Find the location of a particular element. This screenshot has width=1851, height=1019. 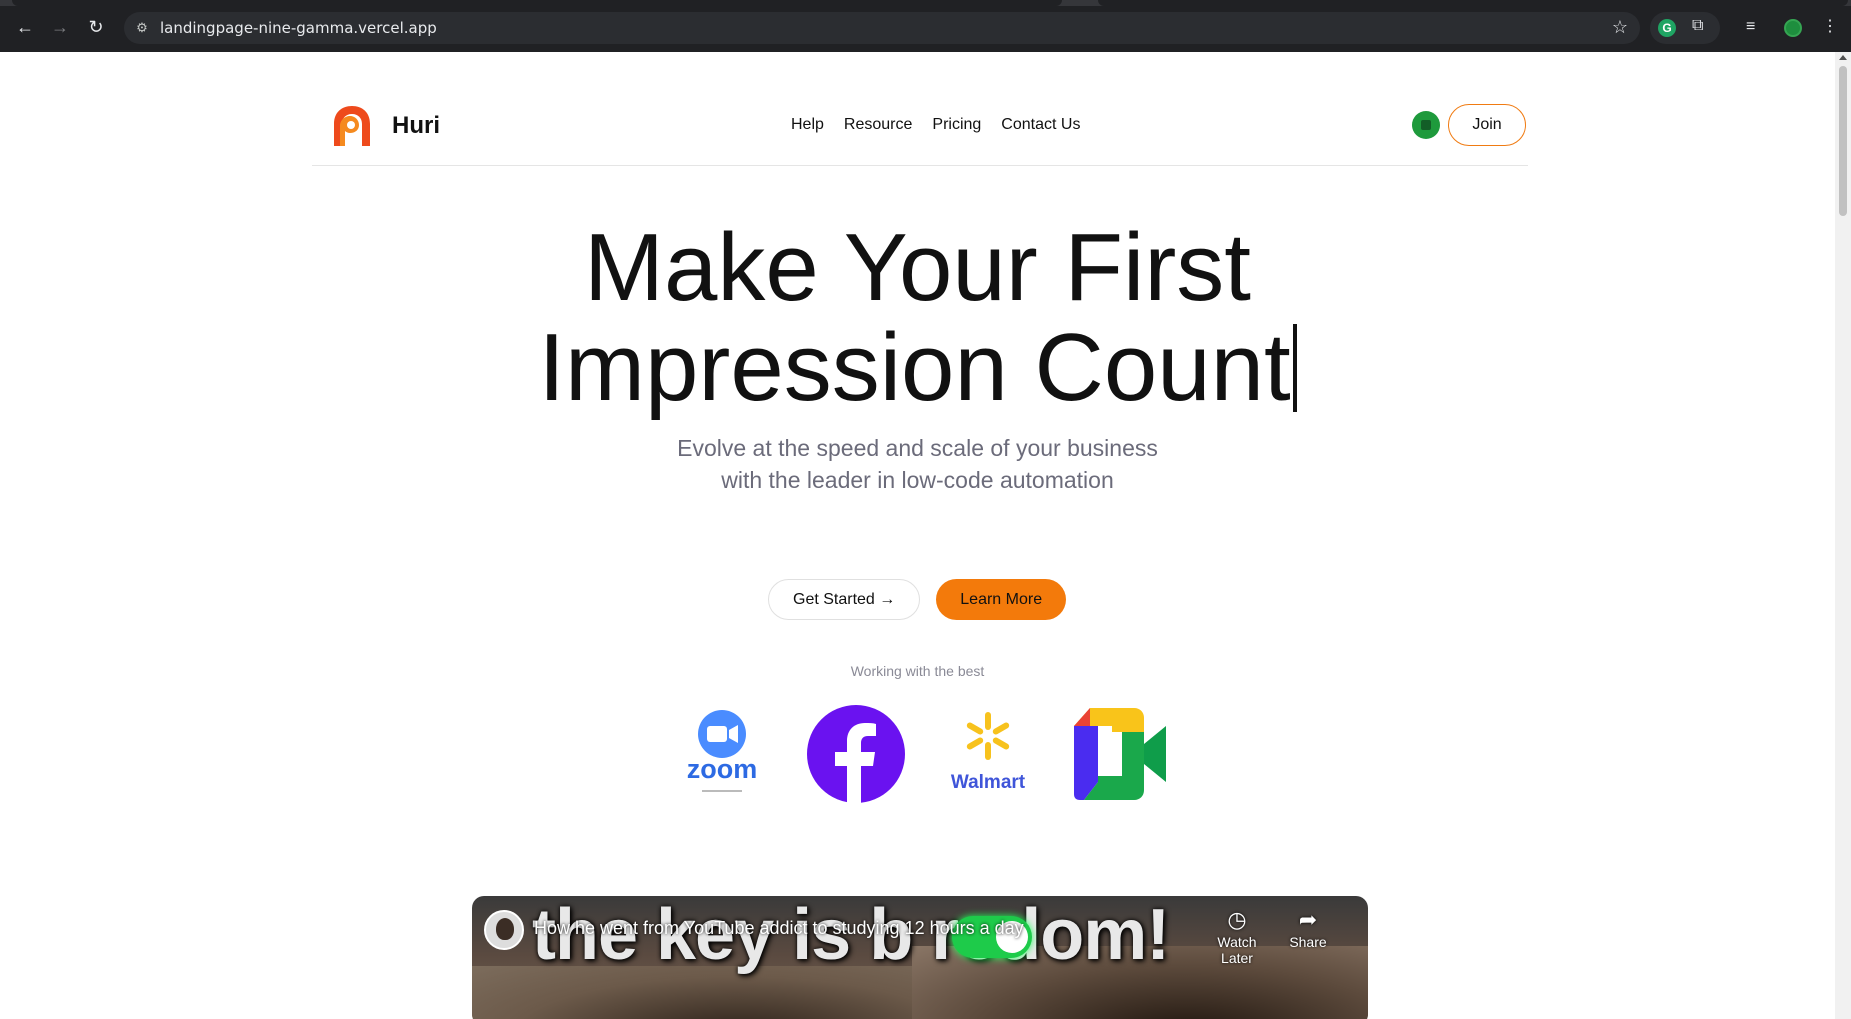

zoom-logo-icon: zoom is located at coordinates (722, 751).